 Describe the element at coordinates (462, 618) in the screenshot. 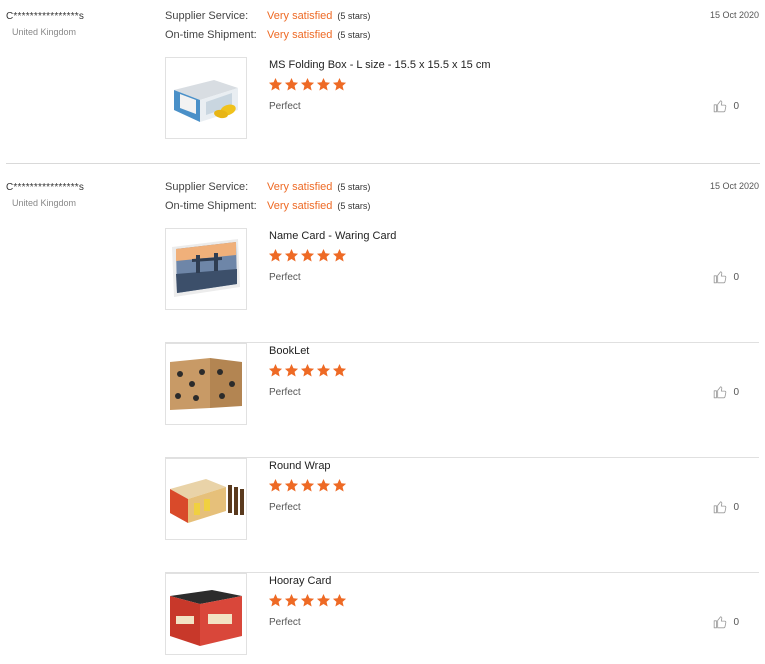

I see `product-review: Hooray Card Perfect 0` at that location.